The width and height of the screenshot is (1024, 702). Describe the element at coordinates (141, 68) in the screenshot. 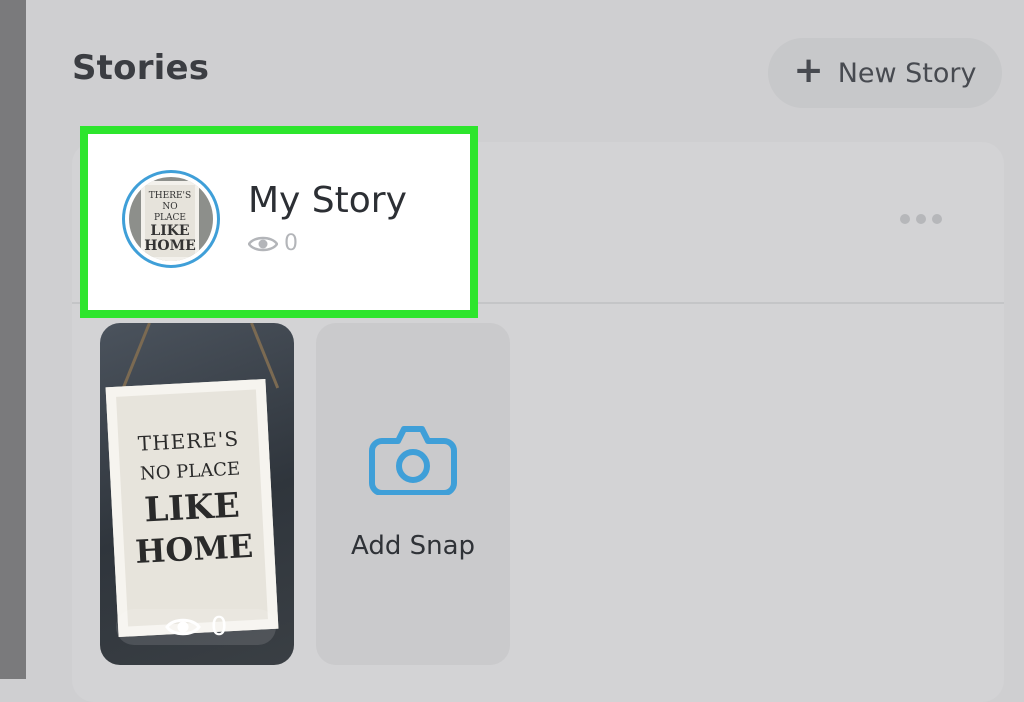

I see `stories-heading: Stories` at that location.